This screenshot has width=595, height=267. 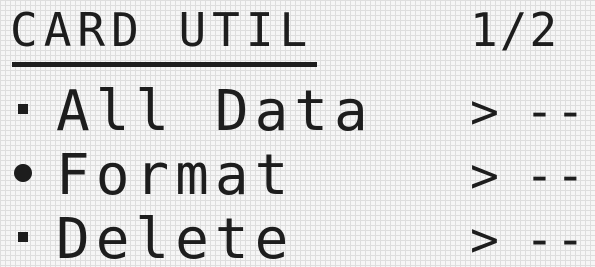 I want to click on selected-bullet-icon, so click(x=23, y=173).